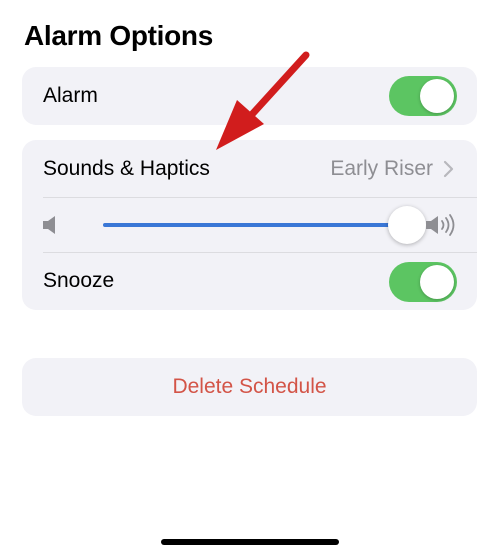 This screenshot has width=500, height=557. Describe the element at coordinates (440, 225) in the screenshot. I see `speaker-high-icon` at that location.